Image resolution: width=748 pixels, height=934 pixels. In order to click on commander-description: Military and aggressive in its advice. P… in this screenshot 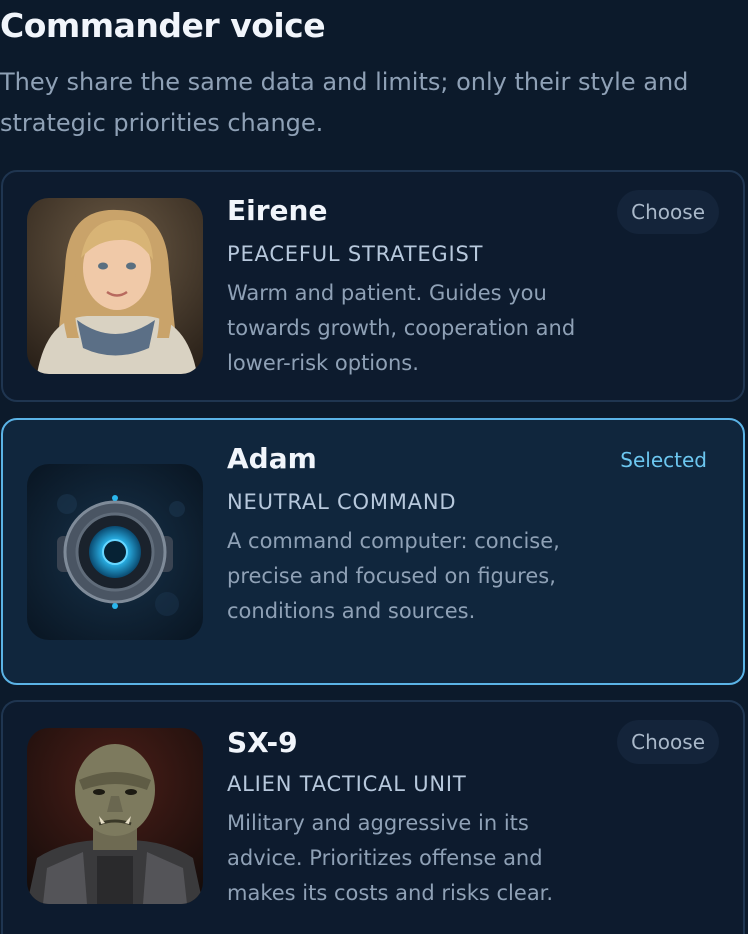, I will do `click(390, 858)`.